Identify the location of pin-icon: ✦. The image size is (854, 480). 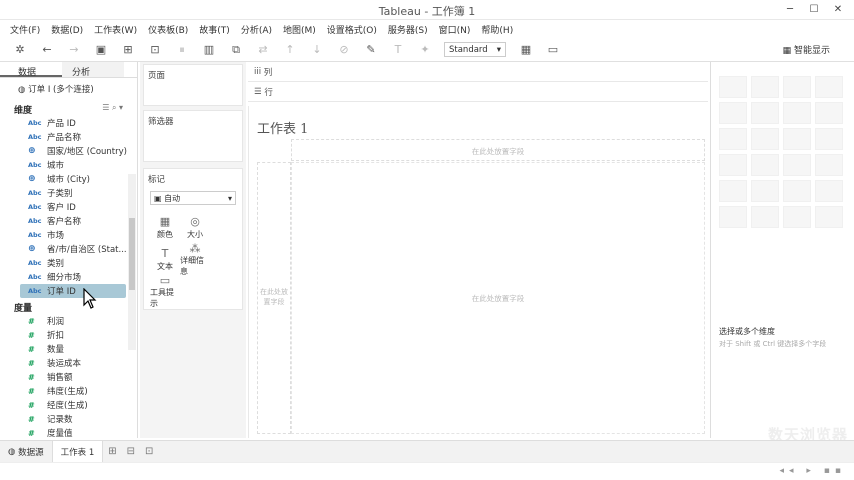
(425, 50).